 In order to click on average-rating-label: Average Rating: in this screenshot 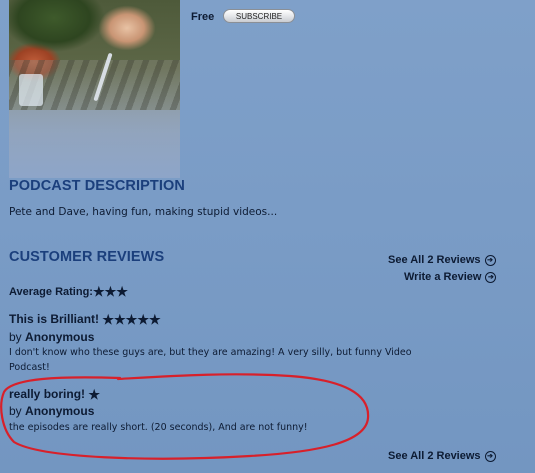, I will do `click(51, 292)`.